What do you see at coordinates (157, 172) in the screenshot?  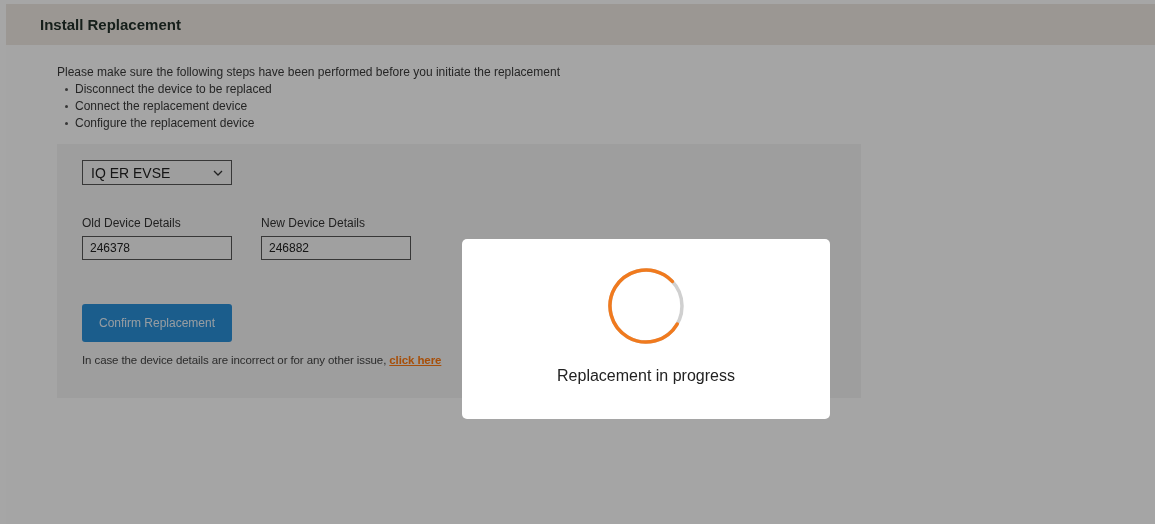 I see `device-dropdown: IQ ER EVSE` at bounding box center [157, 172].